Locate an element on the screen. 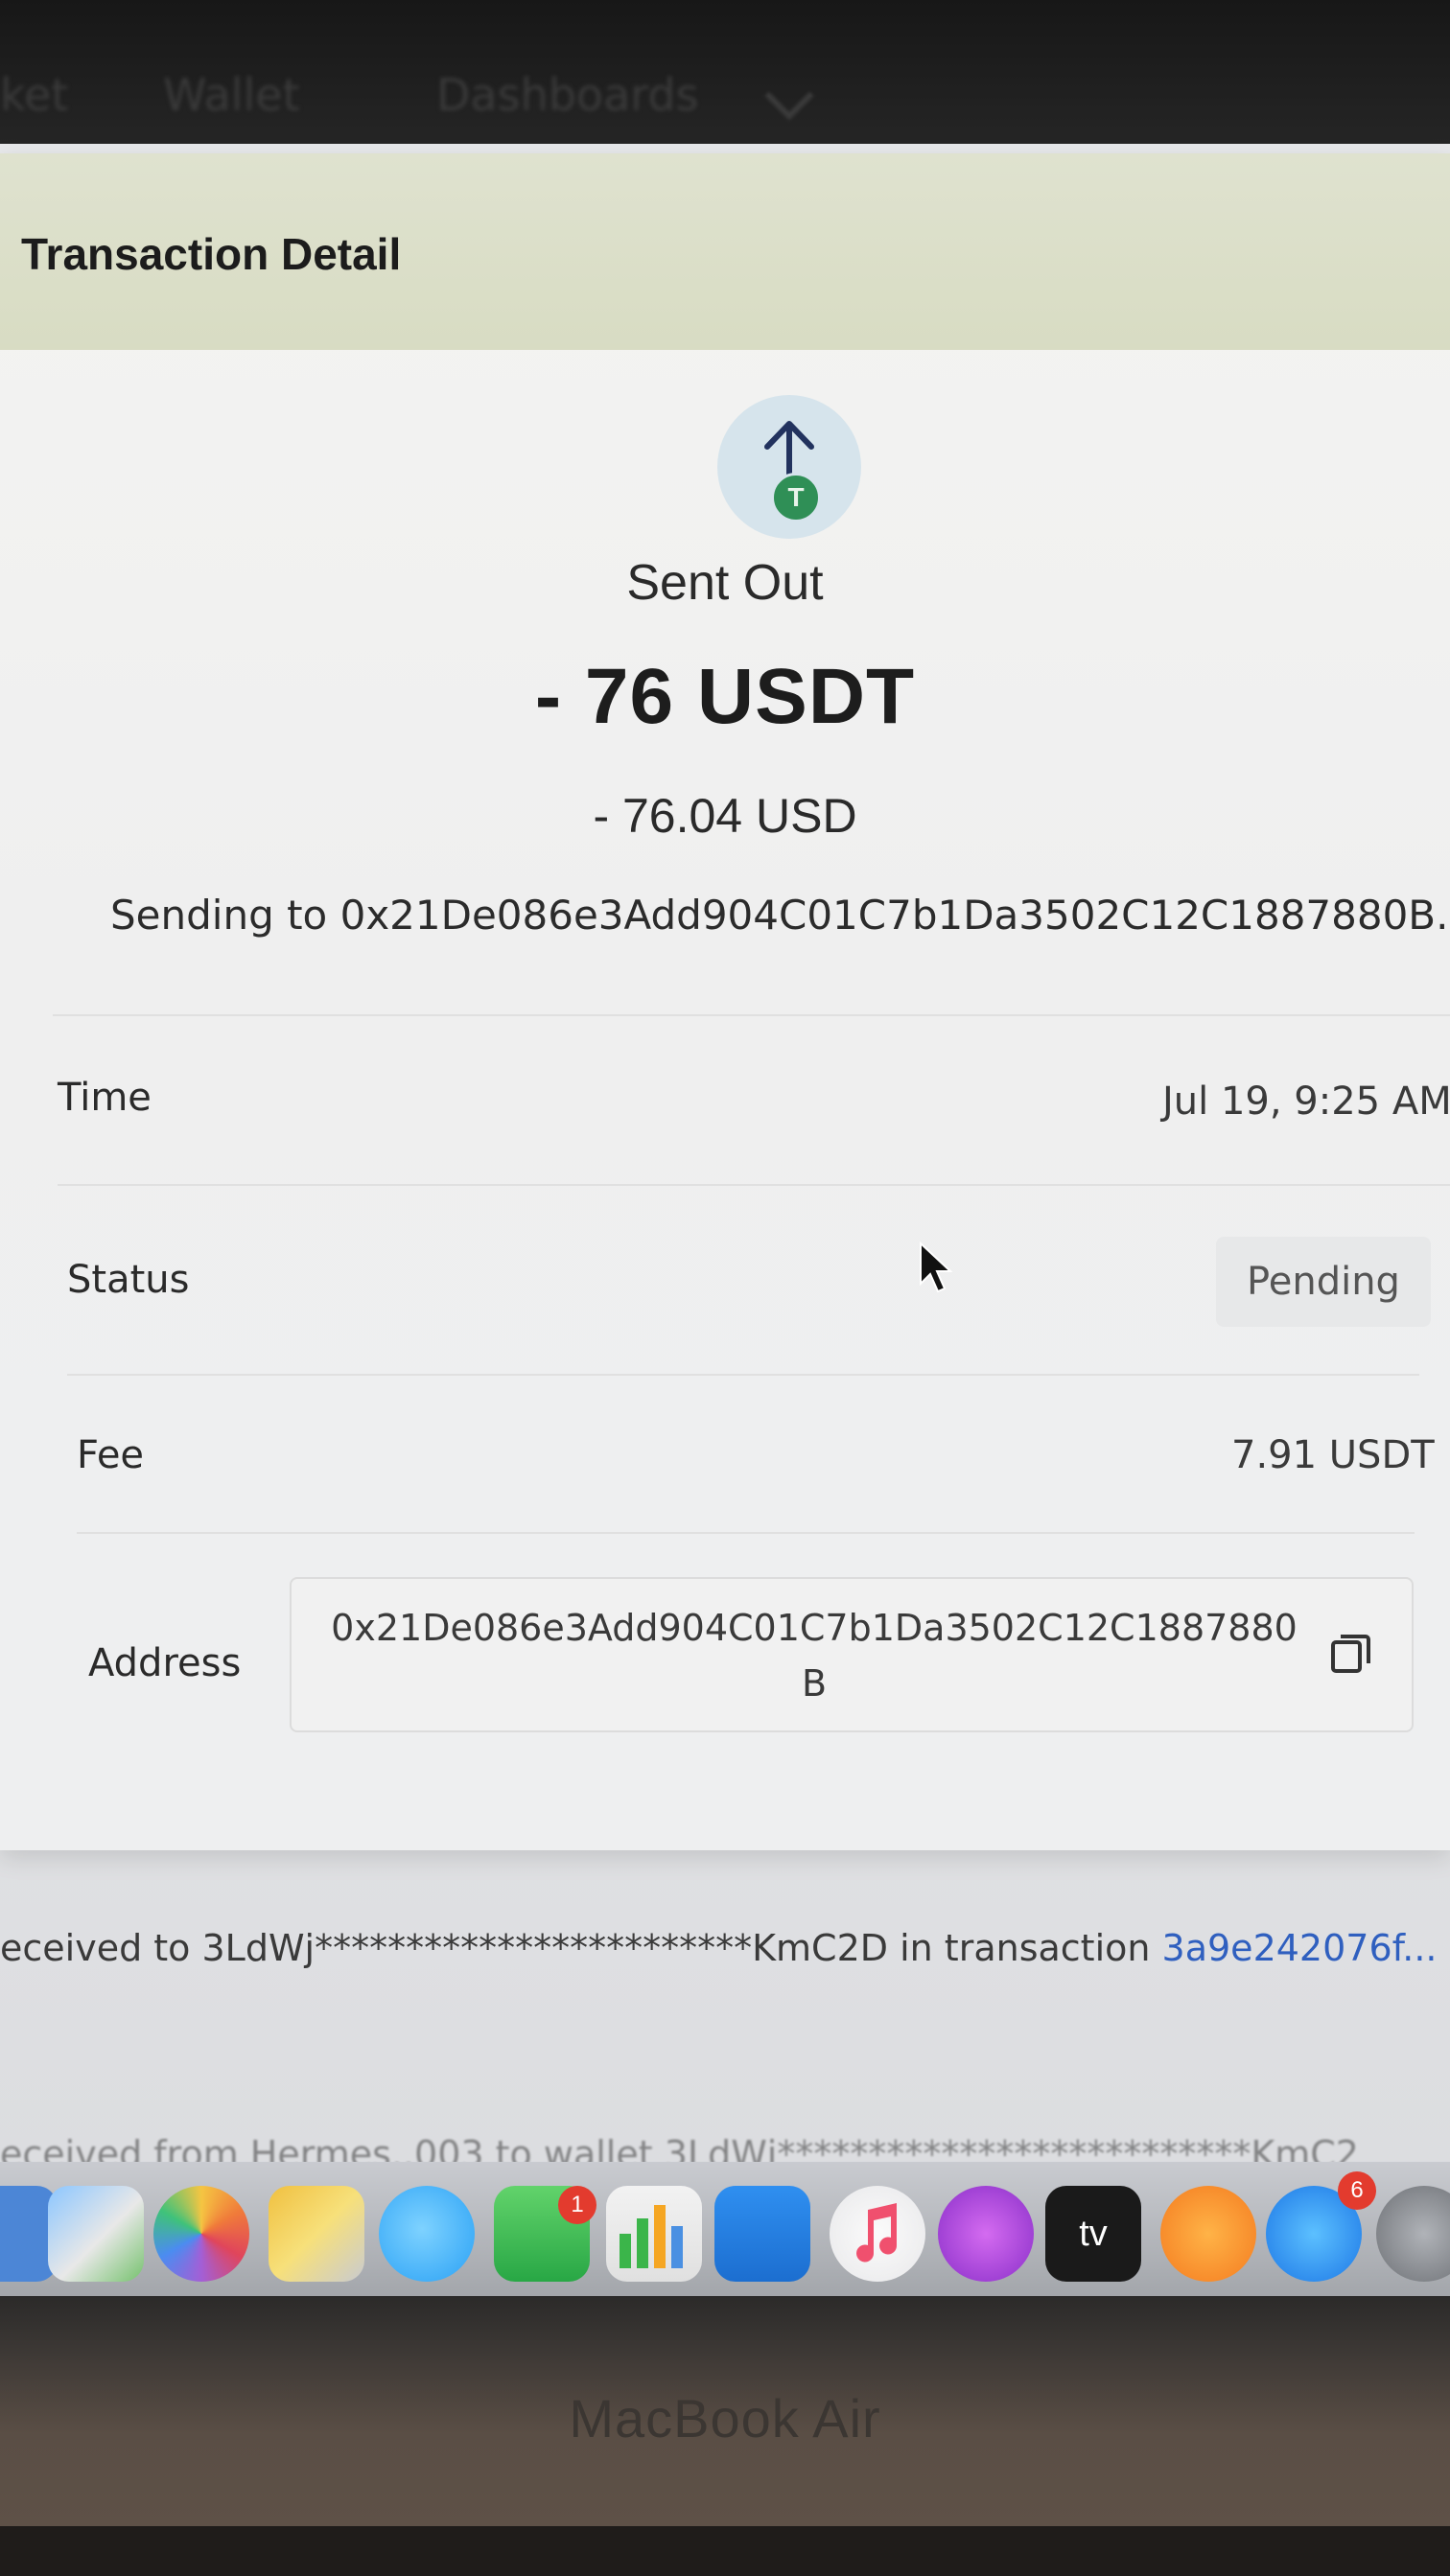  keynote-icon is located at coordinates (762, 2234).